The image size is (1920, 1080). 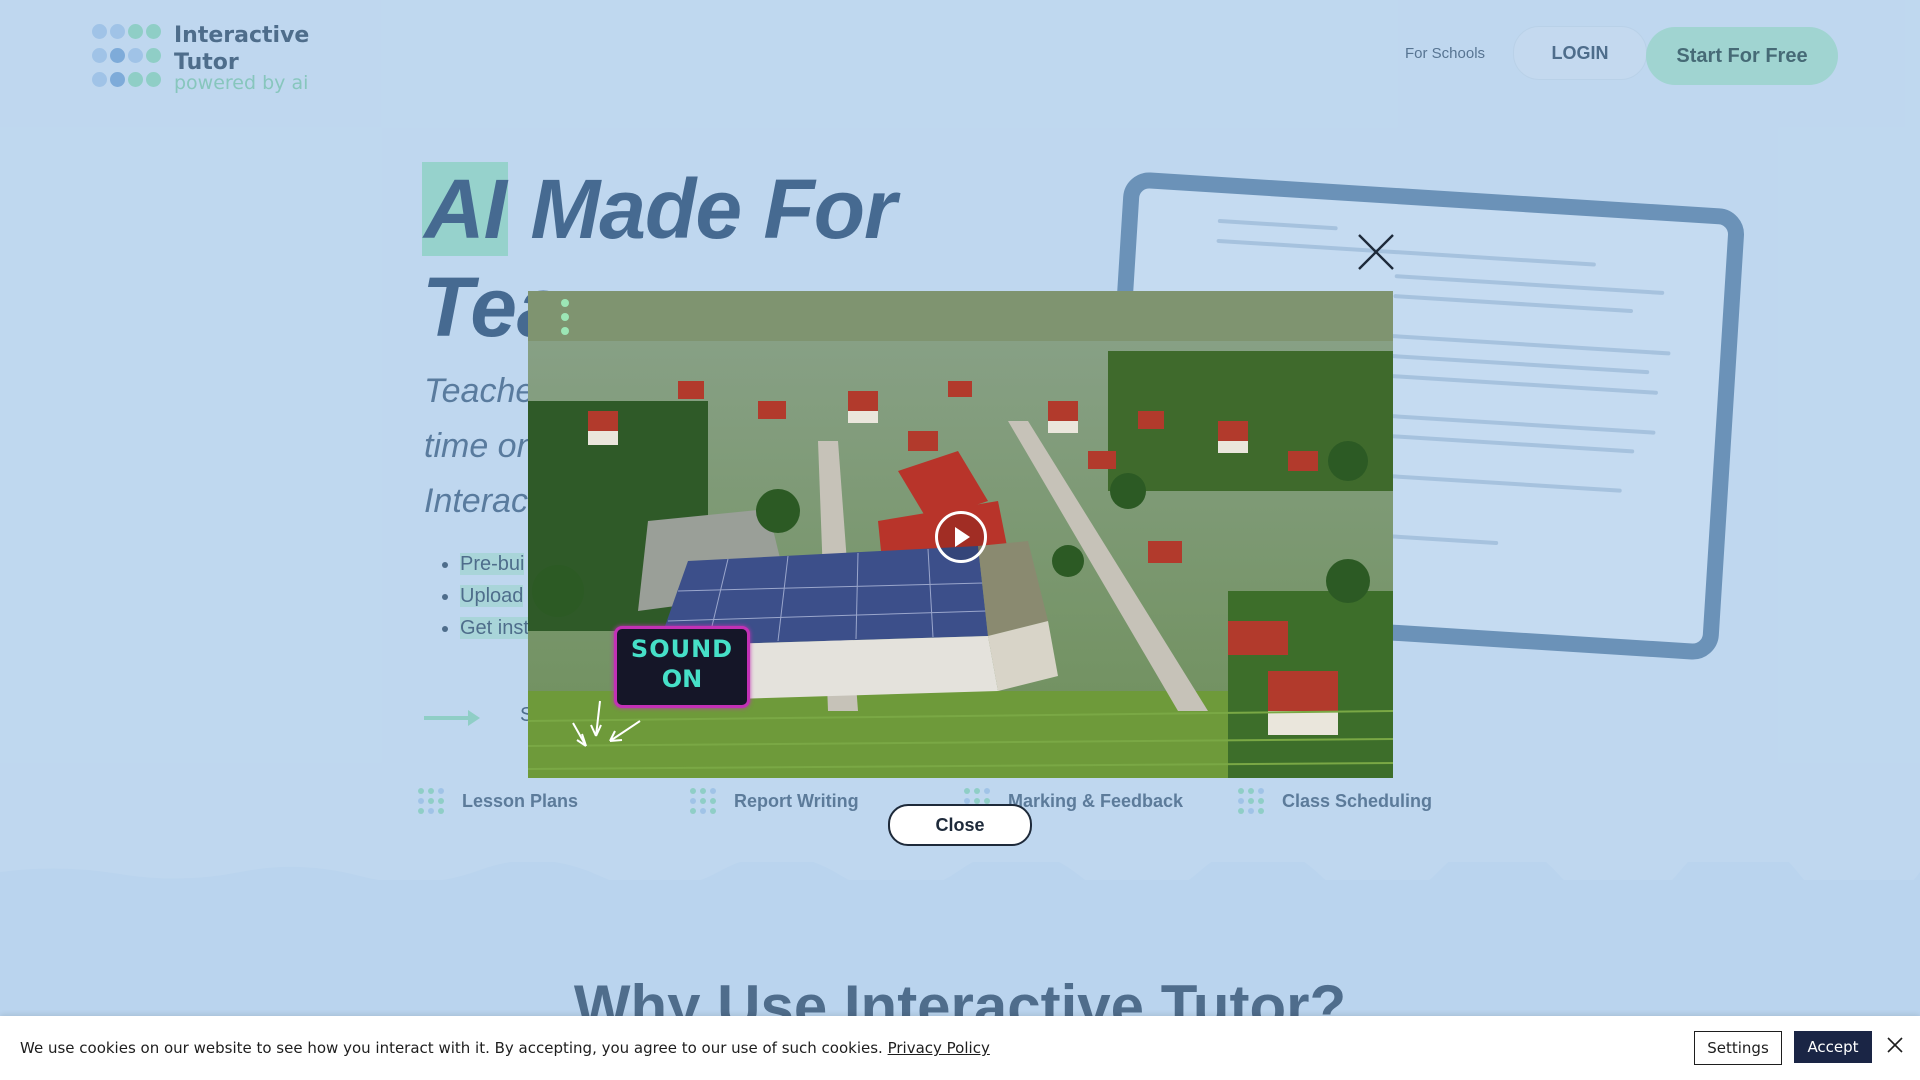 What do you see at coordinates (1833, 1047) in the screenshot?
I see `cookie-accept-button: Accept` at bounding box center [1833, 1047].